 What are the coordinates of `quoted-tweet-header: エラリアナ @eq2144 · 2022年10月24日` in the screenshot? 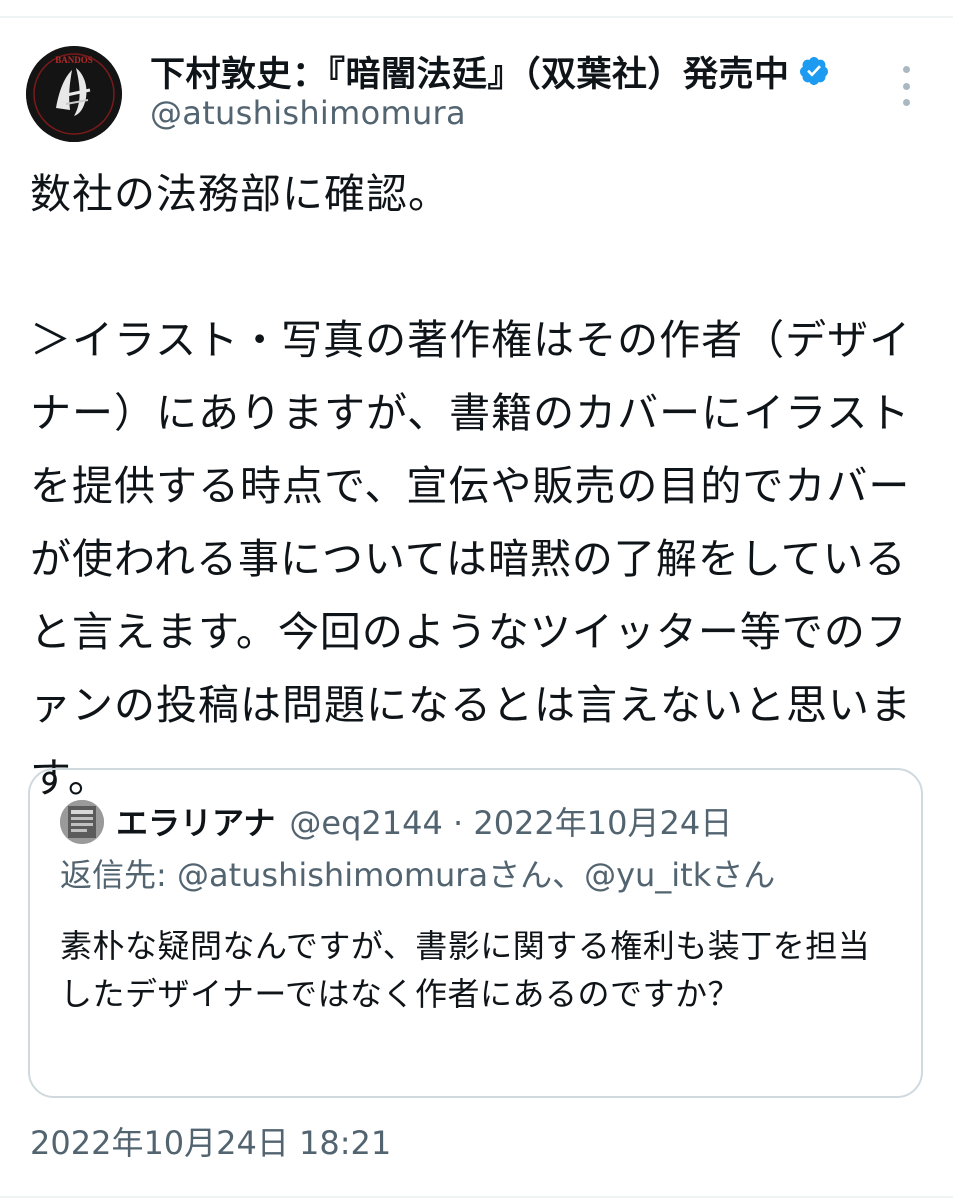 It's located at (424, 821).